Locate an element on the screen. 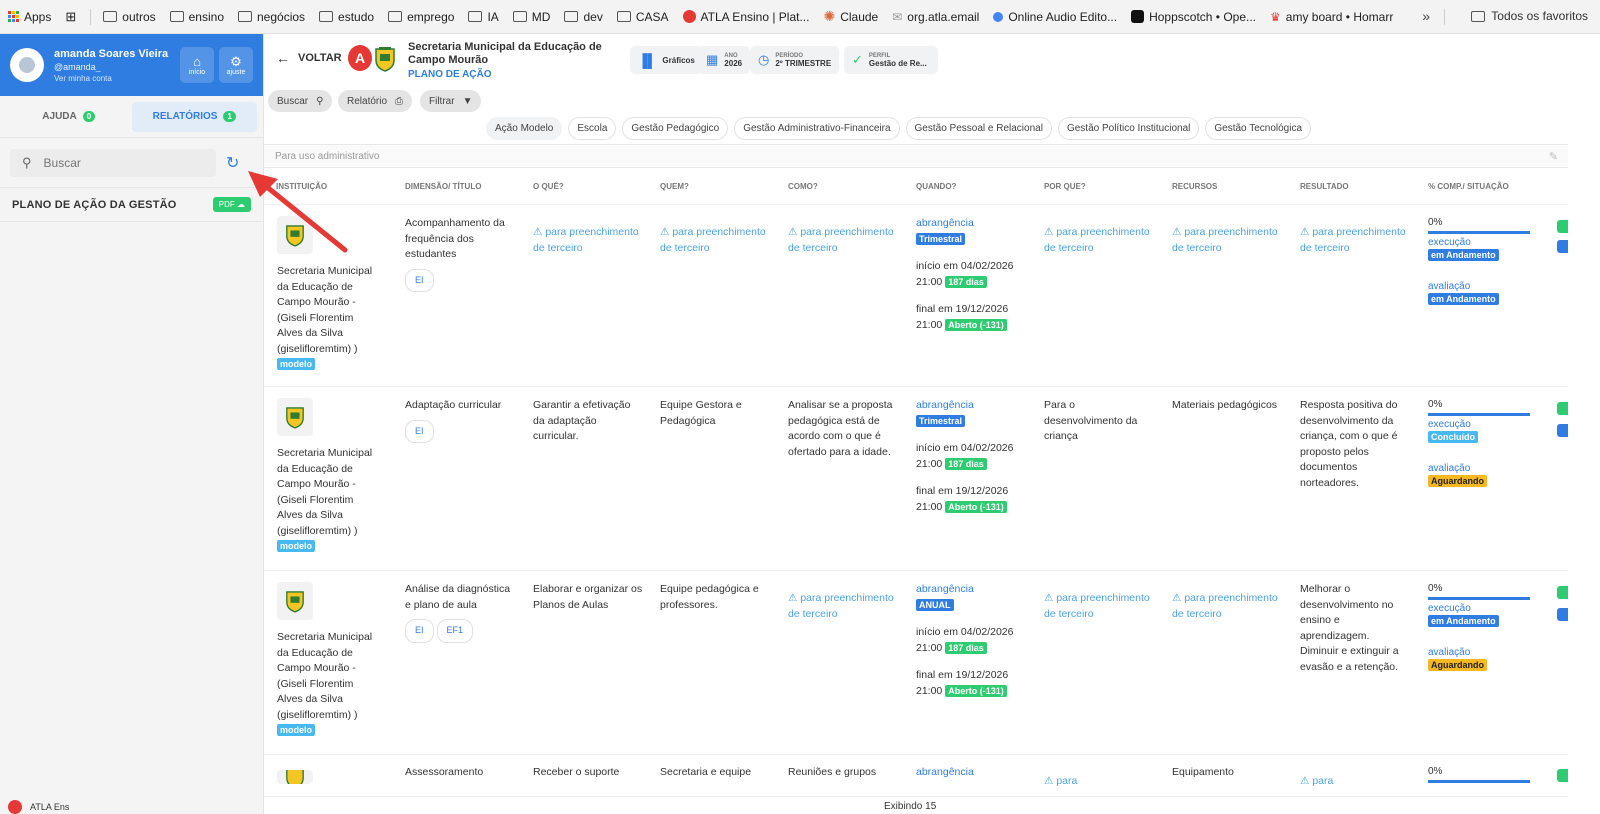 This screenshot has width=1600, height=814. chip-gestao-politico: Gestão Político Institucional is located at coordinates (1128, 128).